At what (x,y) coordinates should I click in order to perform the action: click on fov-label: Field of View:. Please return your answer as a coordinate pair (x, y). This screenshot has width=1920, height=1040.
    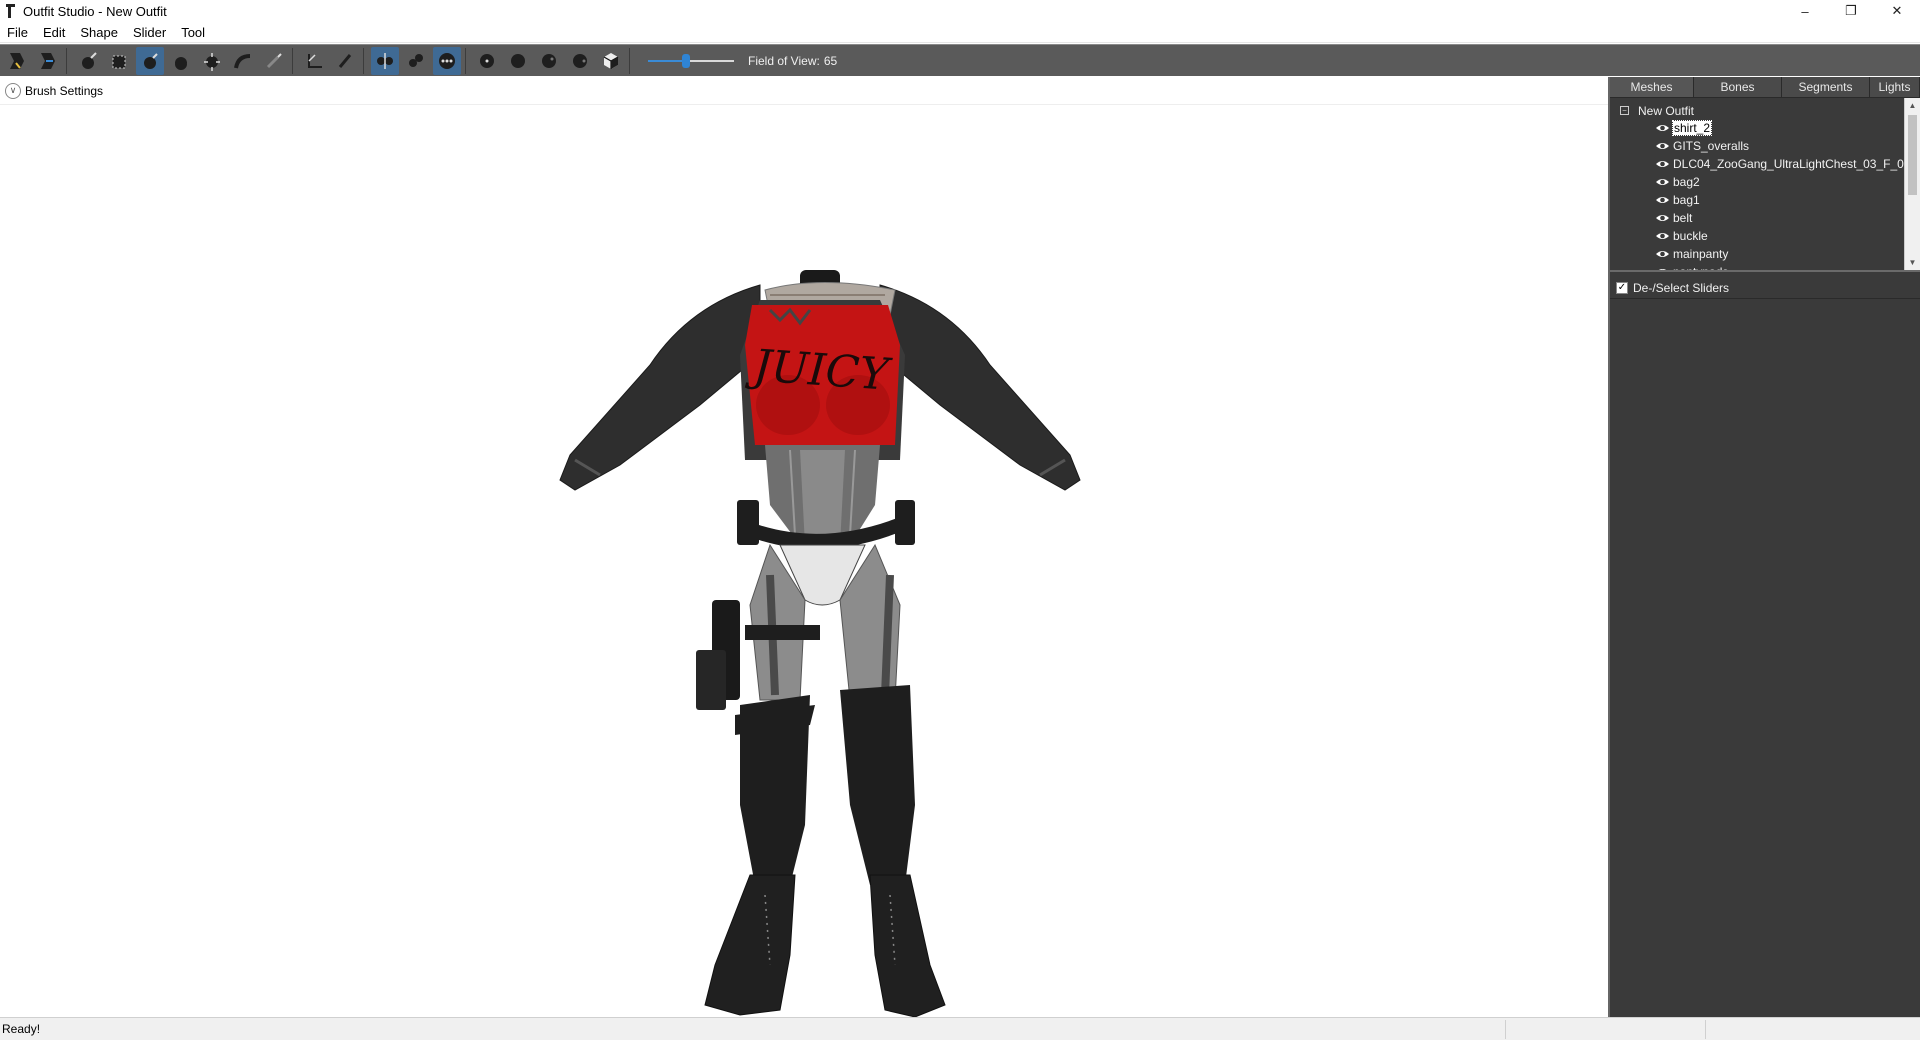
    Looking at the image, I should click on (784, 60).